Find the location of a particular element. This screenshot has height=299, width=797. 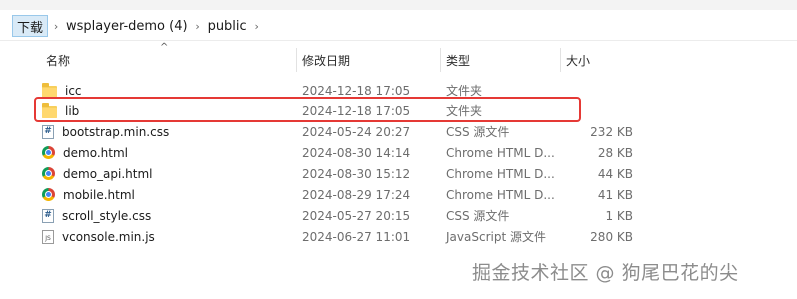

file-size: 41 KB is located at coordinates (615, 194).